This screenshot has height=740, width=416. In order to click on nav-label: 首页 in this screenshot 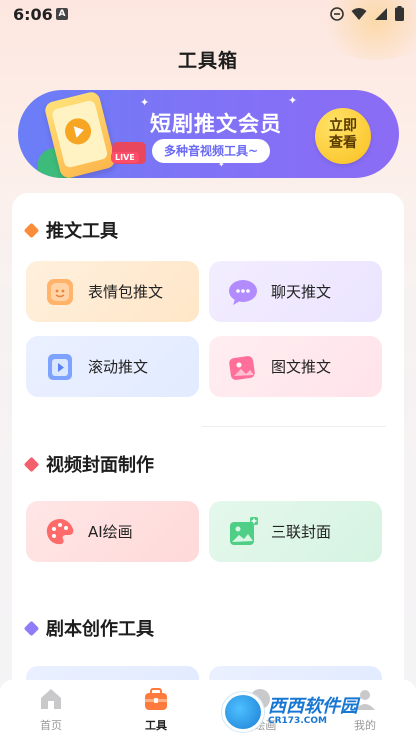, I will do `click(51, 725)`.